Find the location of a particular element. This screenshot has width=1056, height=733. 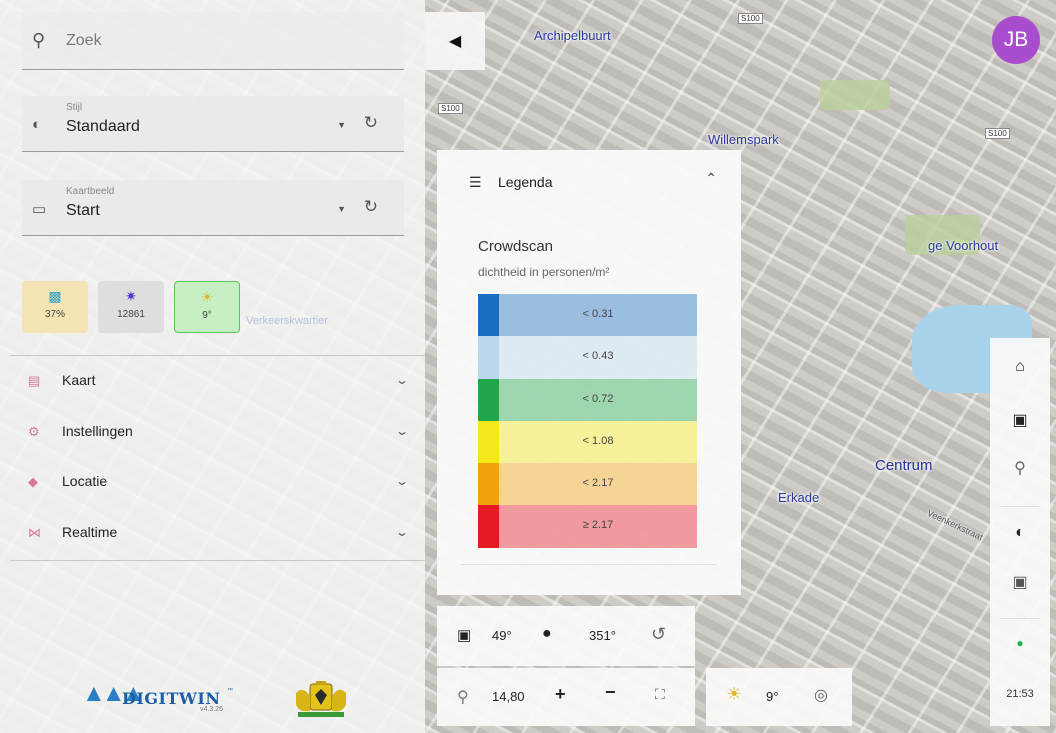

legend-item: < 0.31 is located at coordinates (587, 315).